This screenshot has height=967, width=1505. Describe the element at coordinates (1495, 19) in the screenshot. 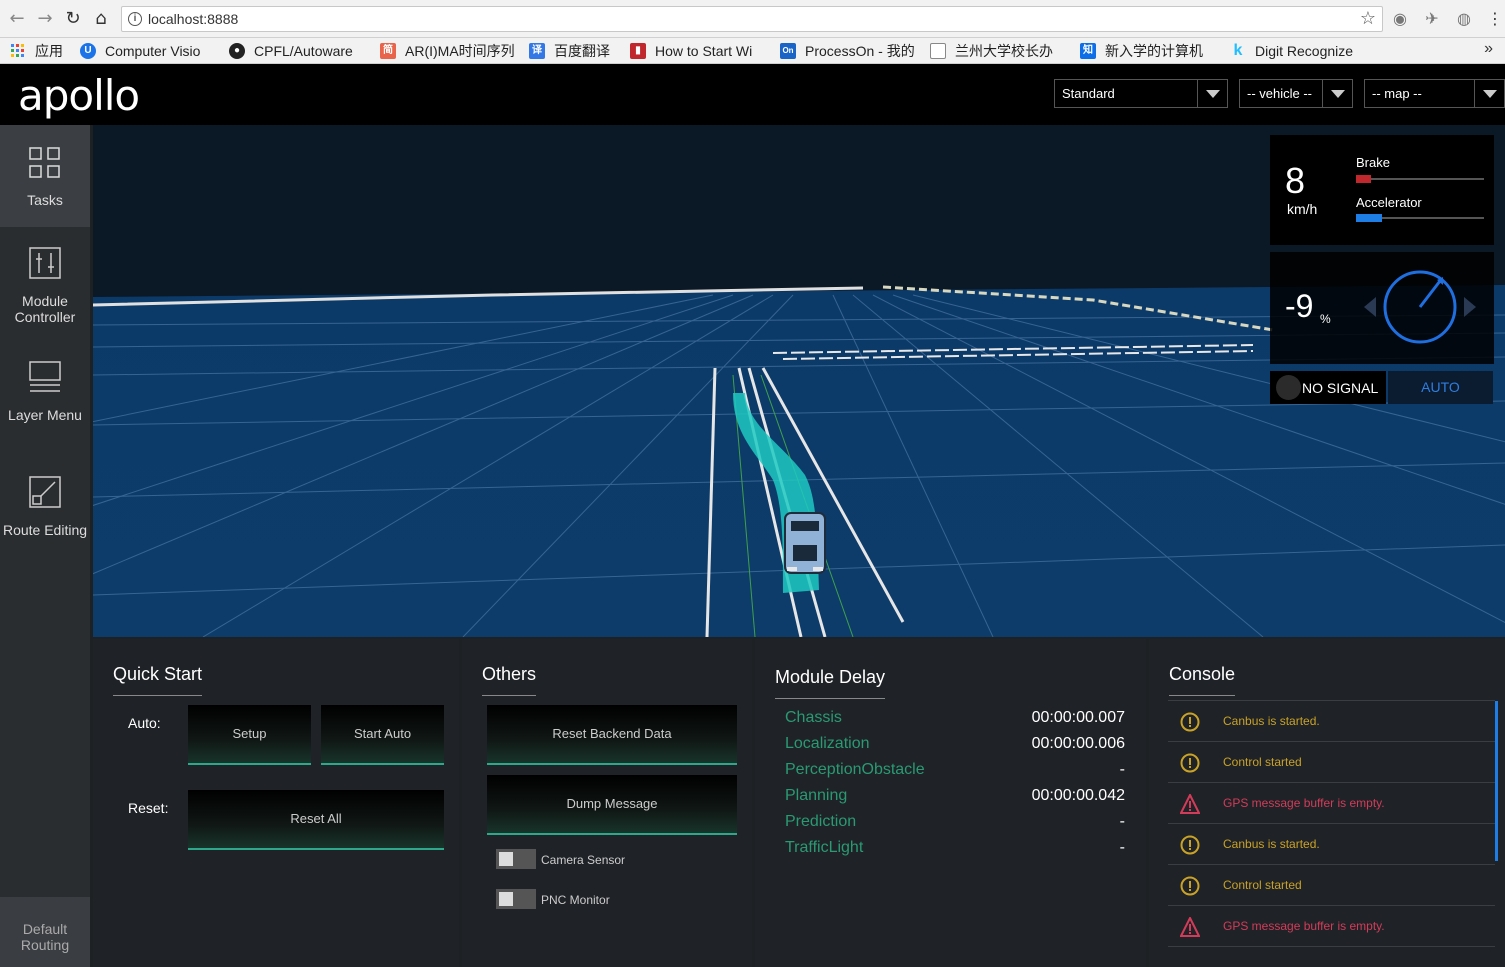

I see `browser-menu-icon: ⋮` at that location.